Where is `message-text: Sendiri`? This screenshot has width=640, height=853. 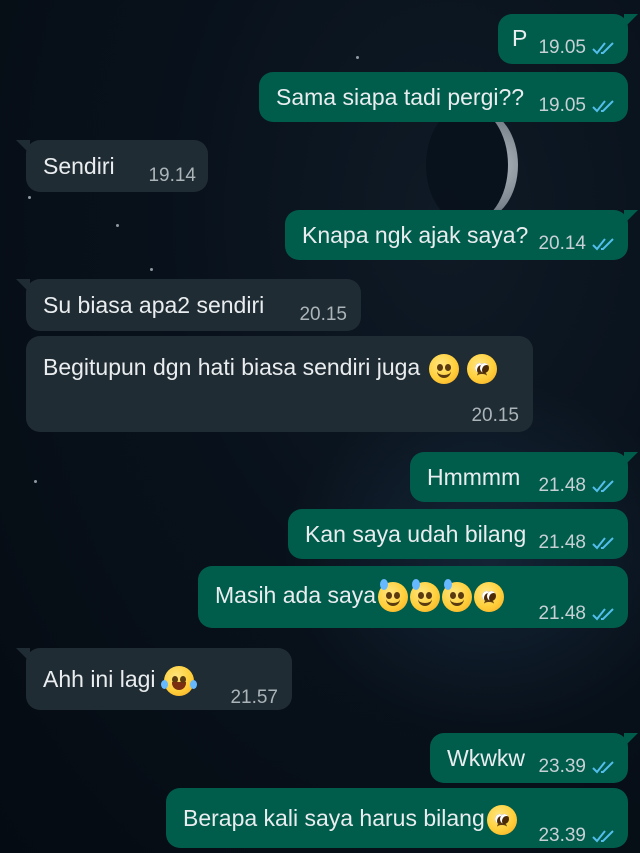
message-text: Sendiri is located at coordinates (79, 166).